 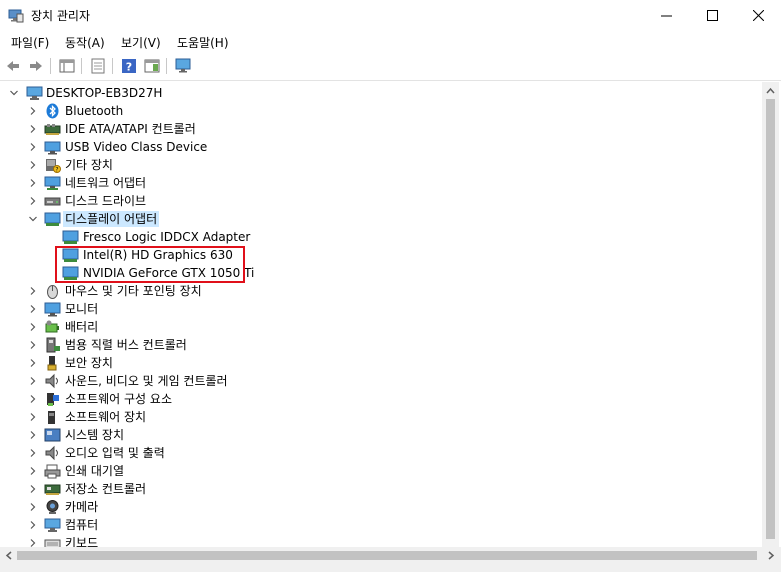 I want to click on menu-file: 파일(F), so click(x=30, y=42).